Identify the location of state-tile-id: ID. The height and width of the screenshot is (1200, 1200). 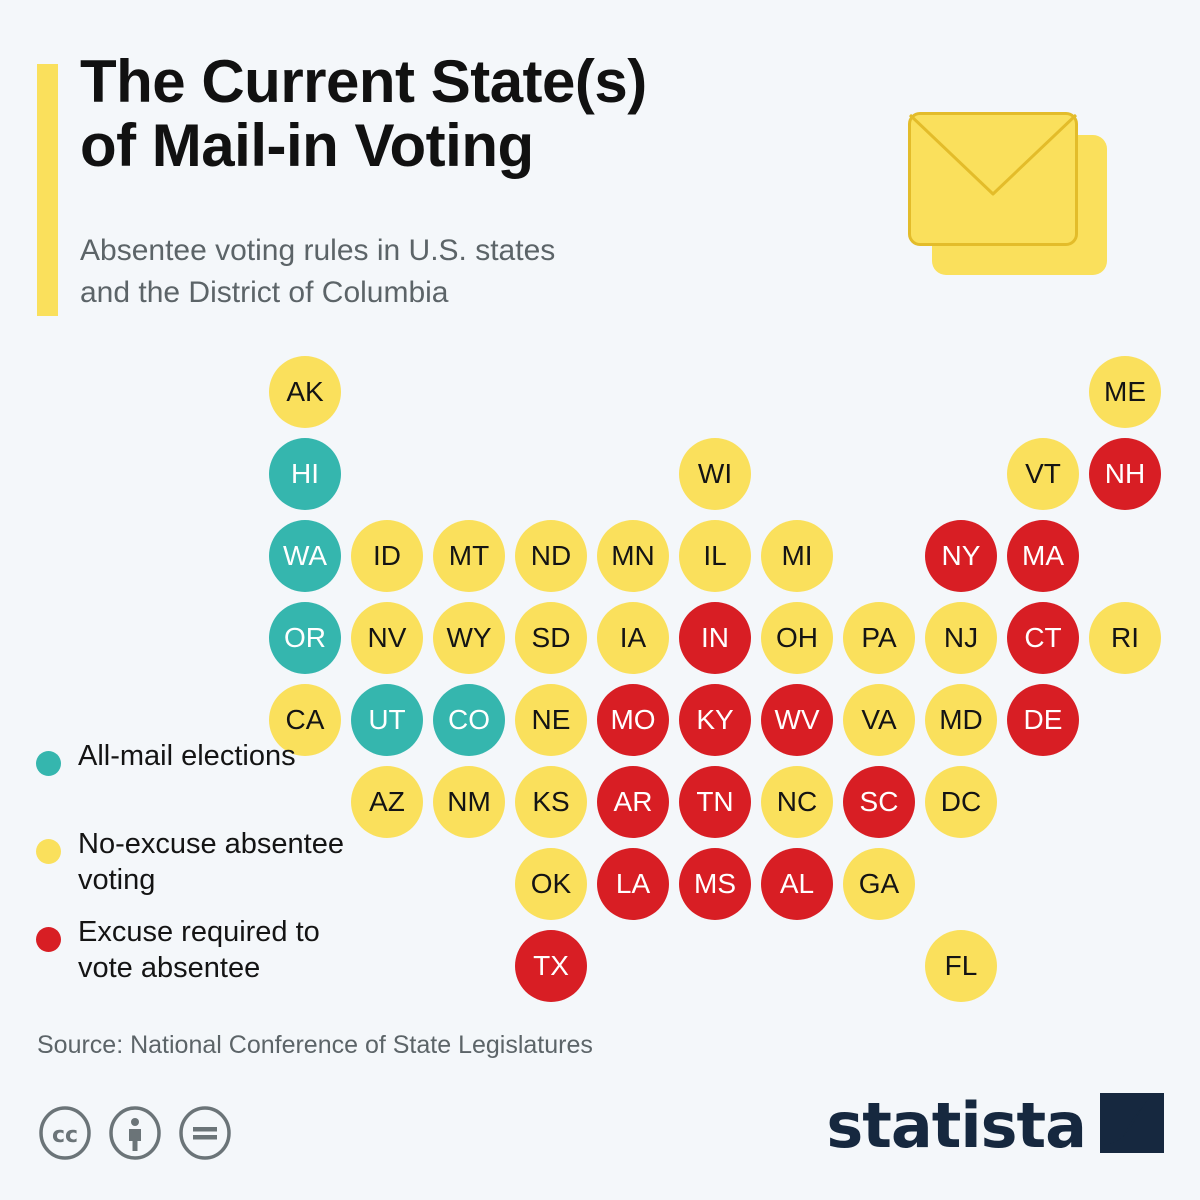
(387, 556).